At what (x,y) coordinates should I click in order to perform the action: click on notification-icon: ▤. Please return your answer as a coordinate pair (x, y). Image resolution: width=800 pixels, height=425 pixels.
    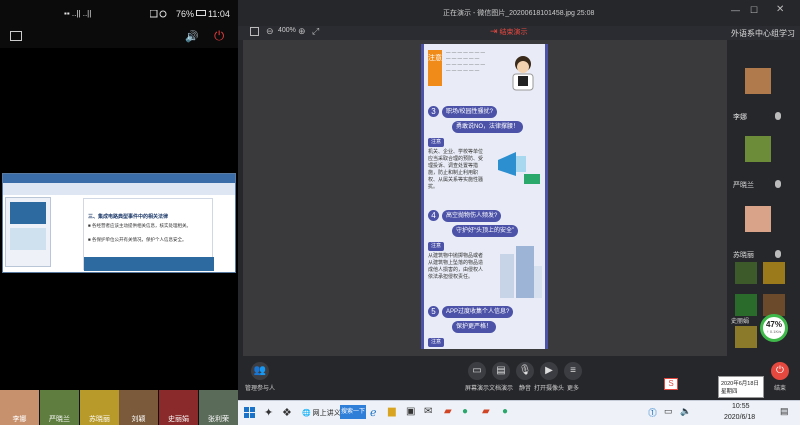
    Looking at the image, I should click on (787, 413).